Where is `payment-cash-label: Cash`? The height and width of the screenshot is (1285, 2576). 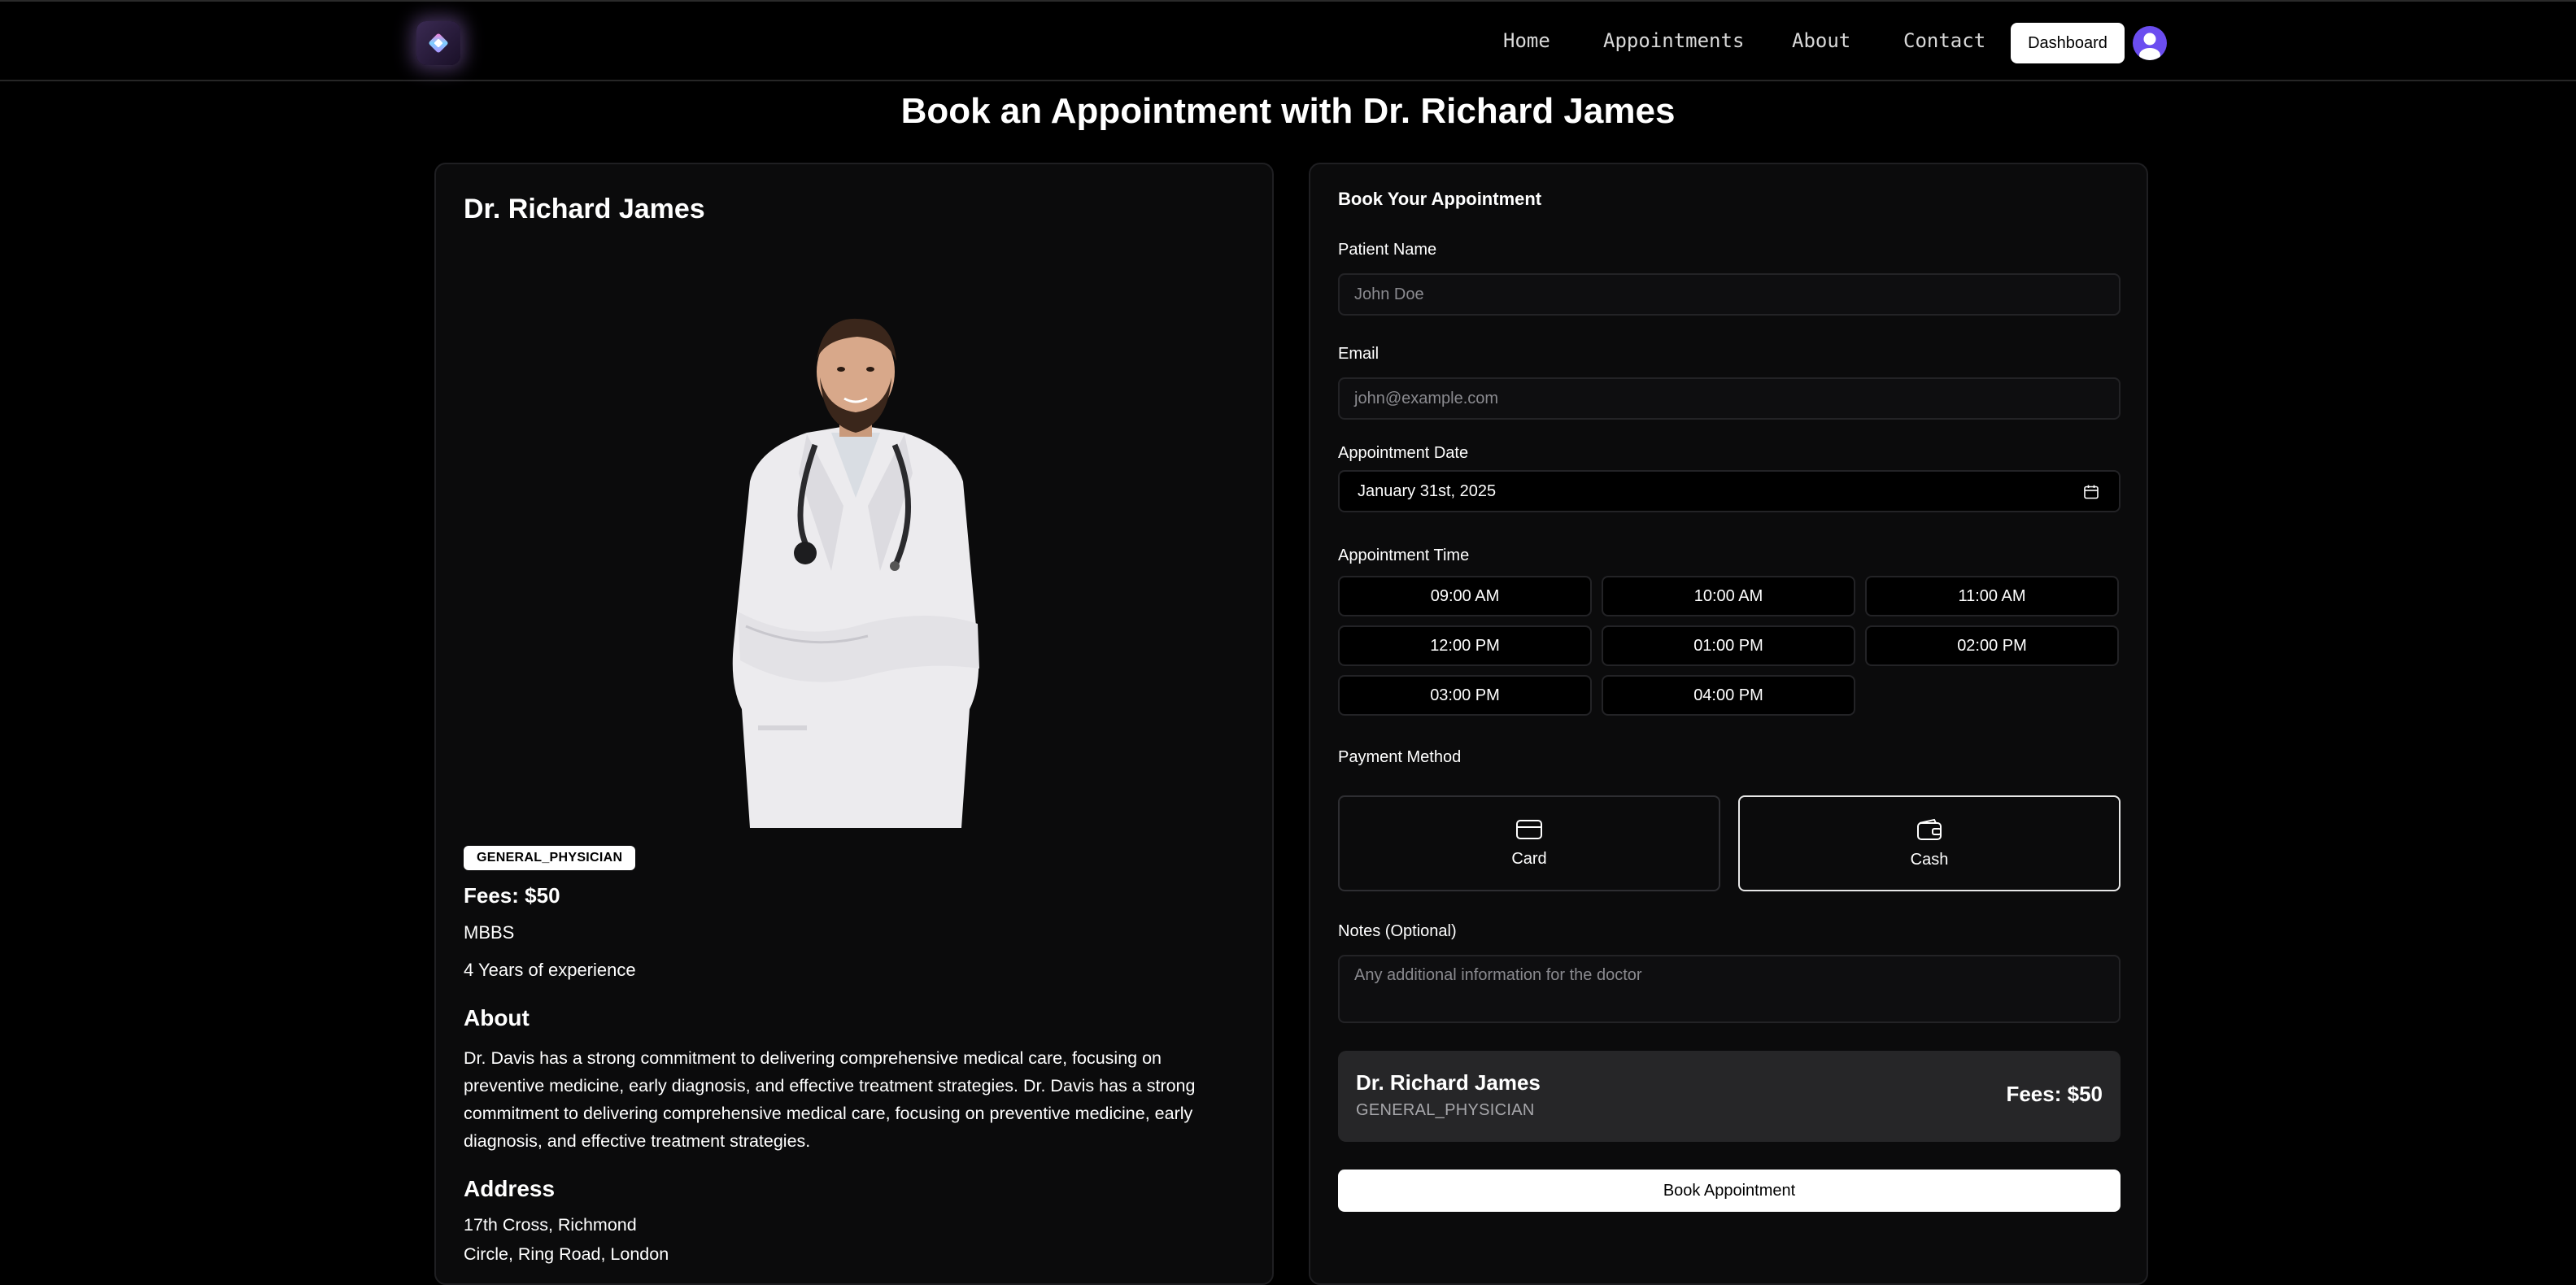 payment-cash-label: Cash is located at coordinates (1929, 859).